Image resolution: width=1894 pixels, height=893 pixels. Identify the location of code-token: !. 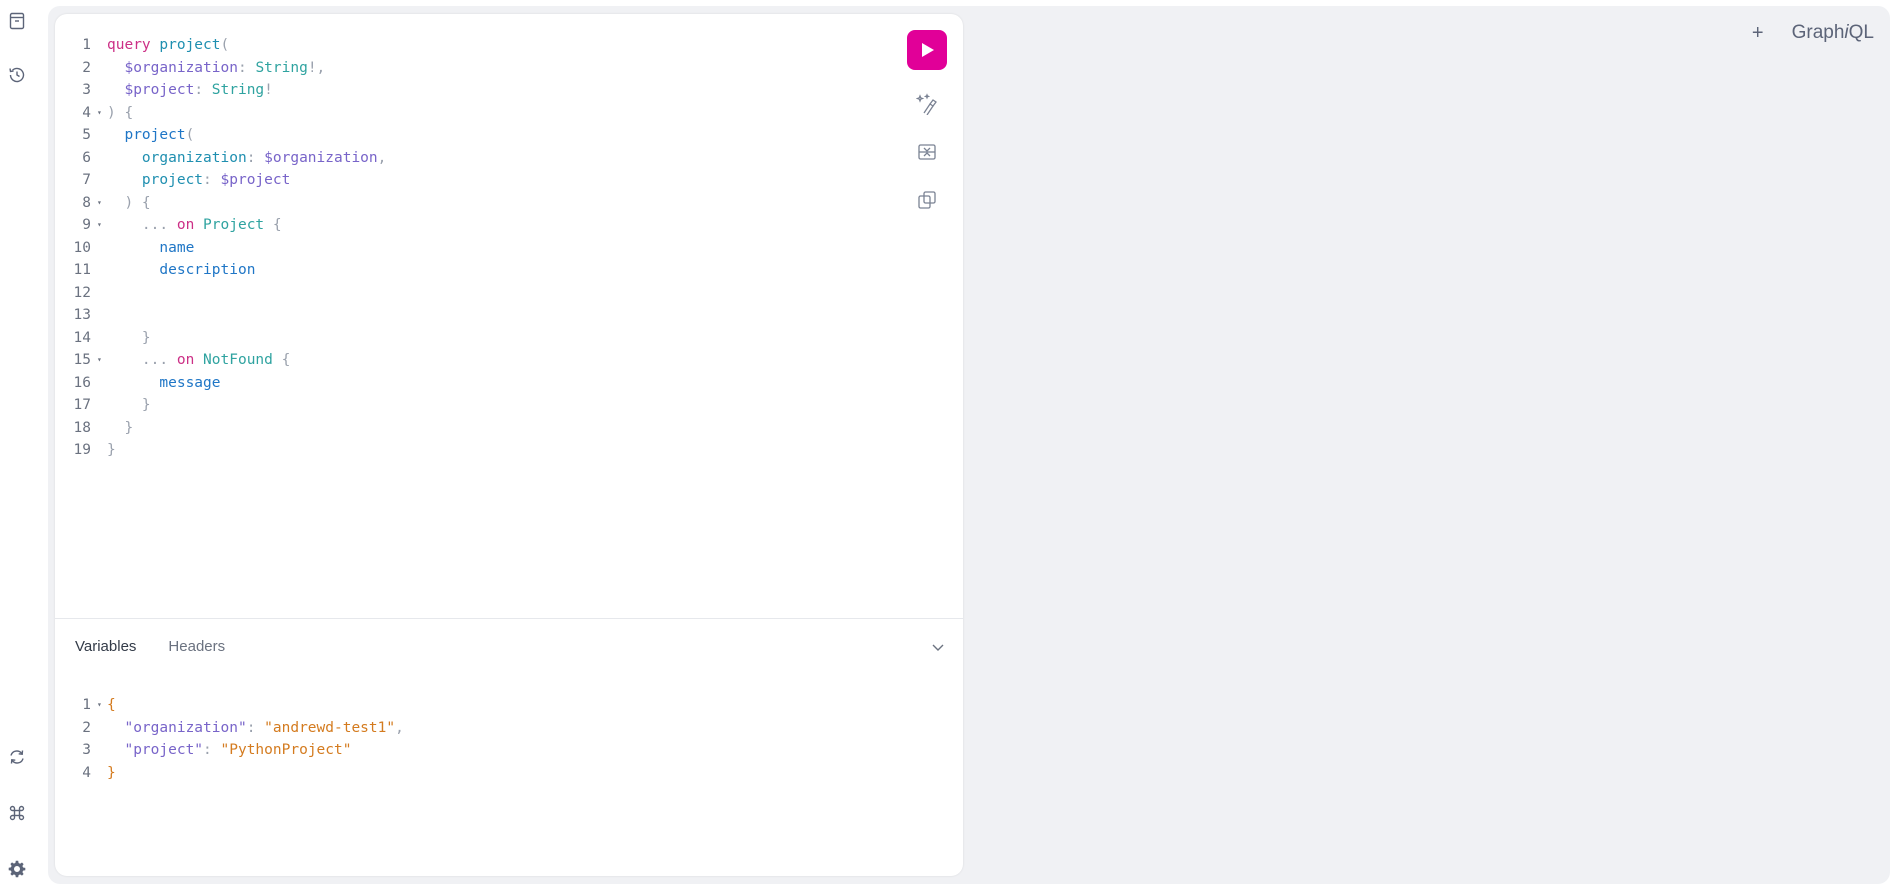
(268, 90).